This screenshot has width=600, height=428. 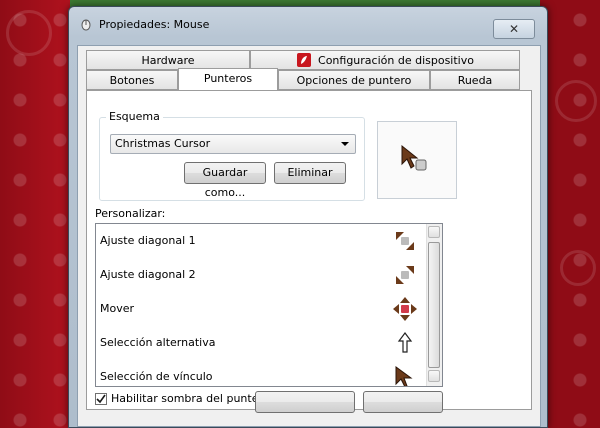 I want to click on pointer-shadow-label: Habilitar sombra del puntero, so click(x=190, y=398).